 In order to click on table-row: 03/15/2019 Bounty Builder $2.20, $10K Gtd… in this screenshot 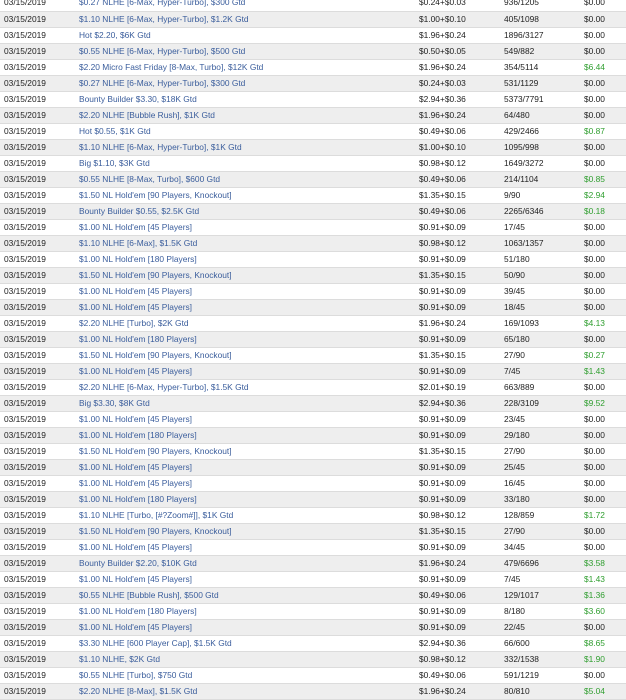, I will do `click(313, 563)`.